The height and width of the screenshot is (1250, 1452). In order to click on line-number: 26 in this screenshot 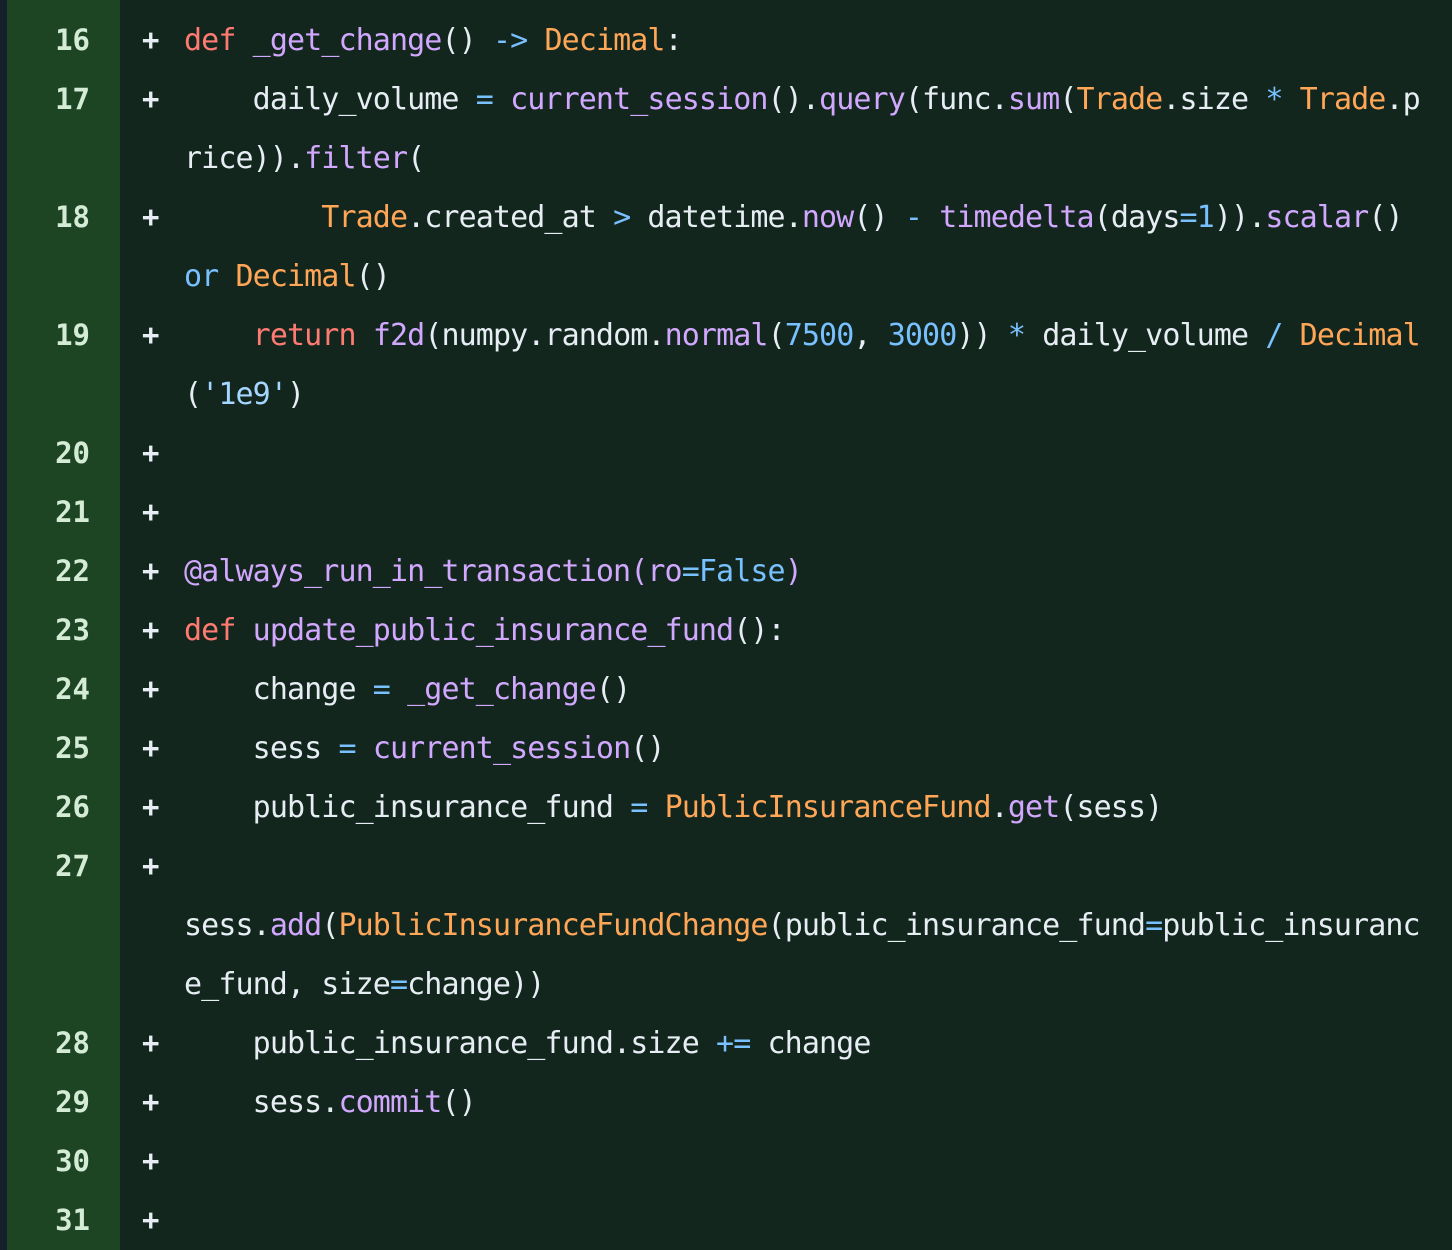, I will do `click(60, 807)`.